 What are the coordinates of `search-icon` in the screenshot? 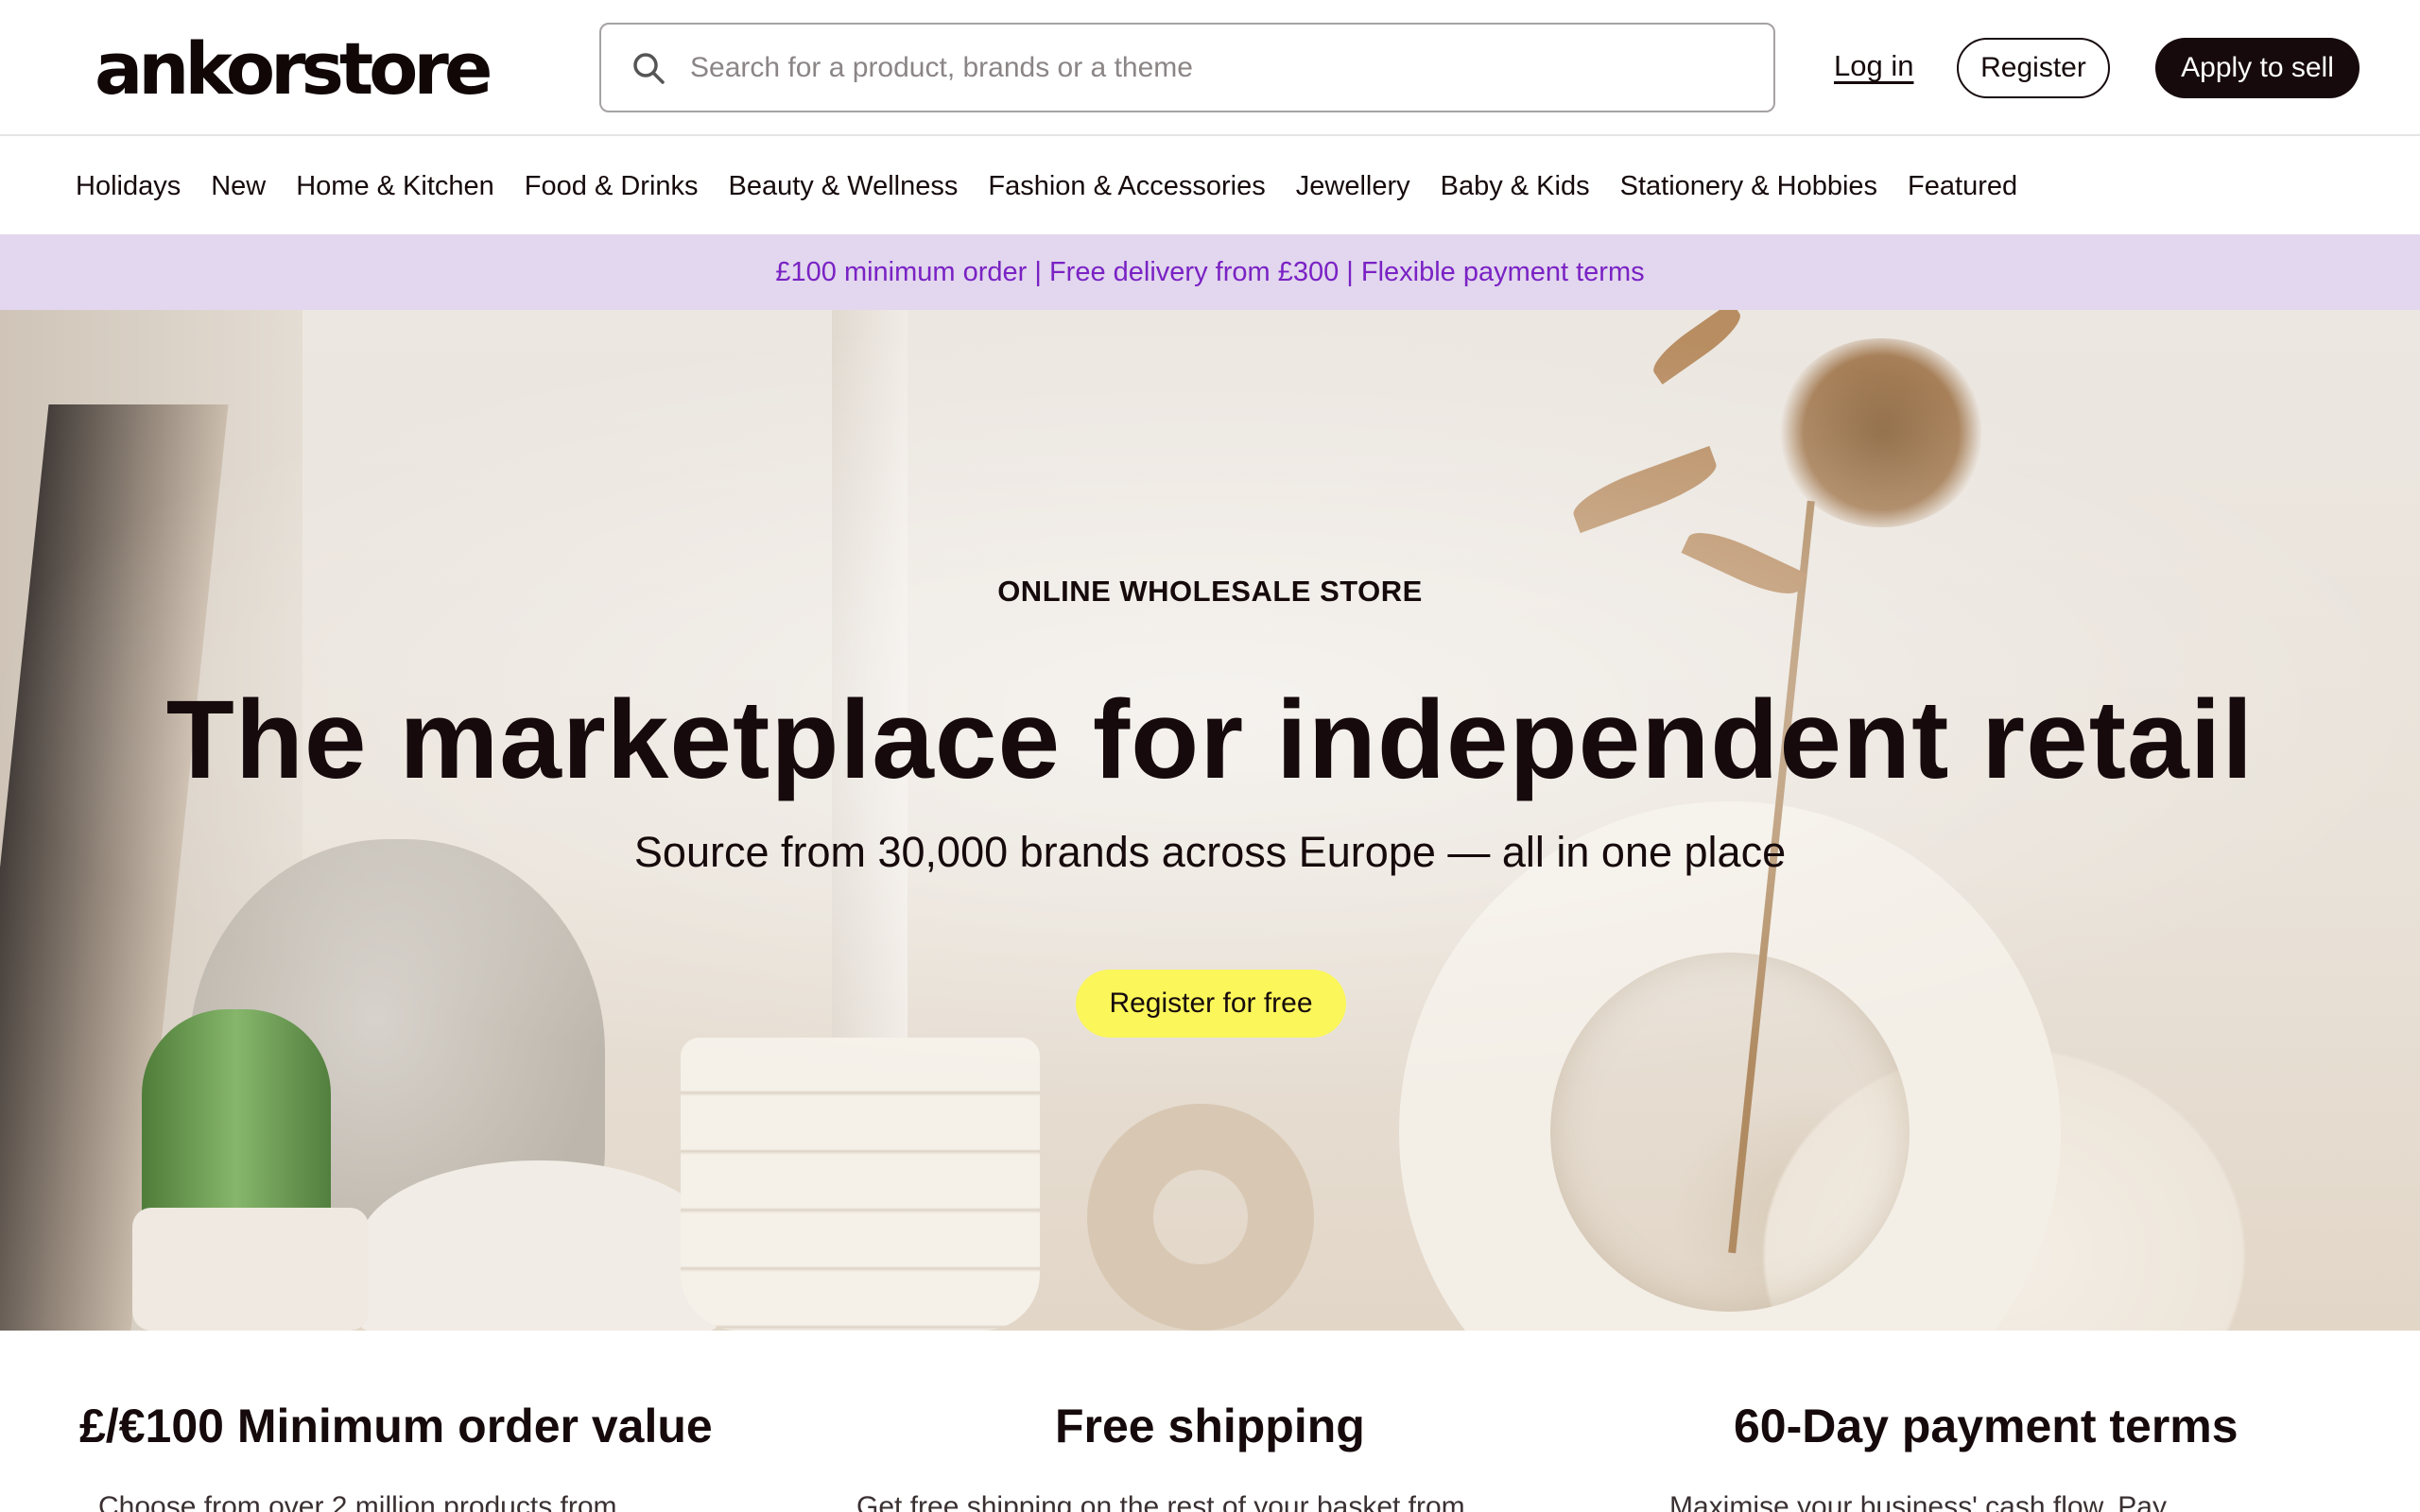 It's located at (649, 68).